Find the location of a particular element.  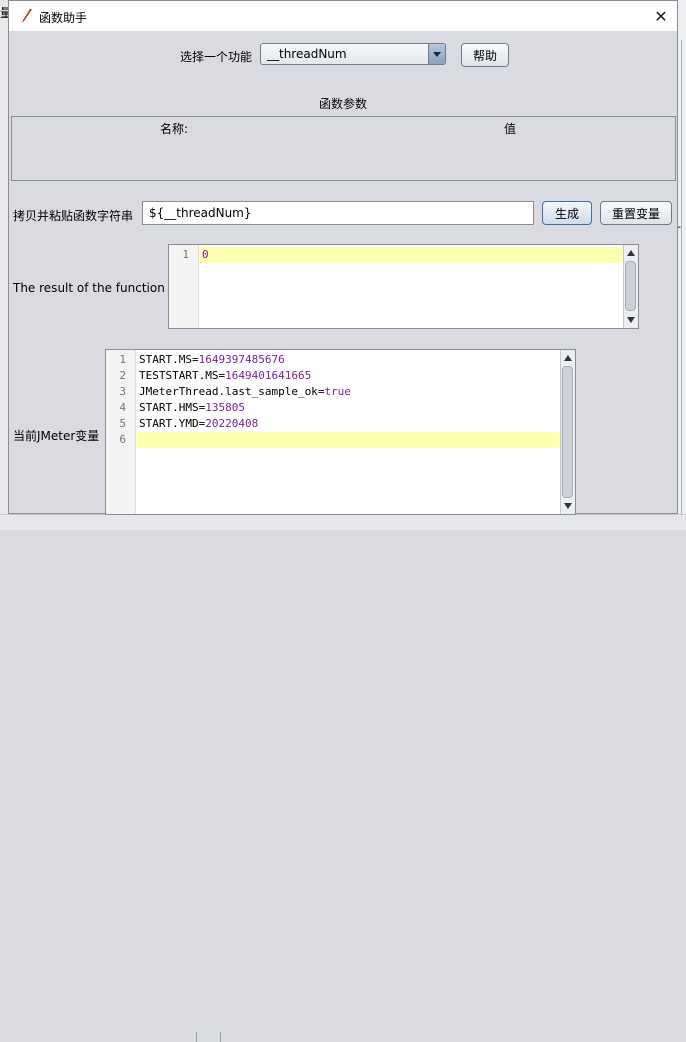

code-line: 0 is located at coordinates (205, 254).